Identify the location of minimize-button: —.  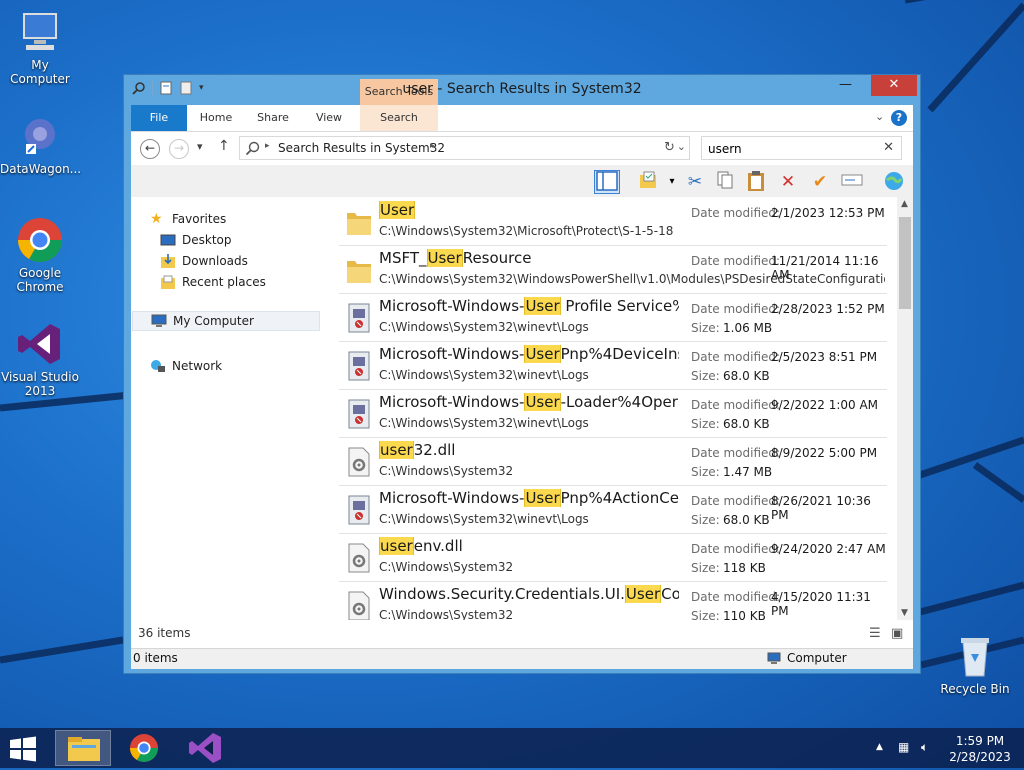
(845, 85).